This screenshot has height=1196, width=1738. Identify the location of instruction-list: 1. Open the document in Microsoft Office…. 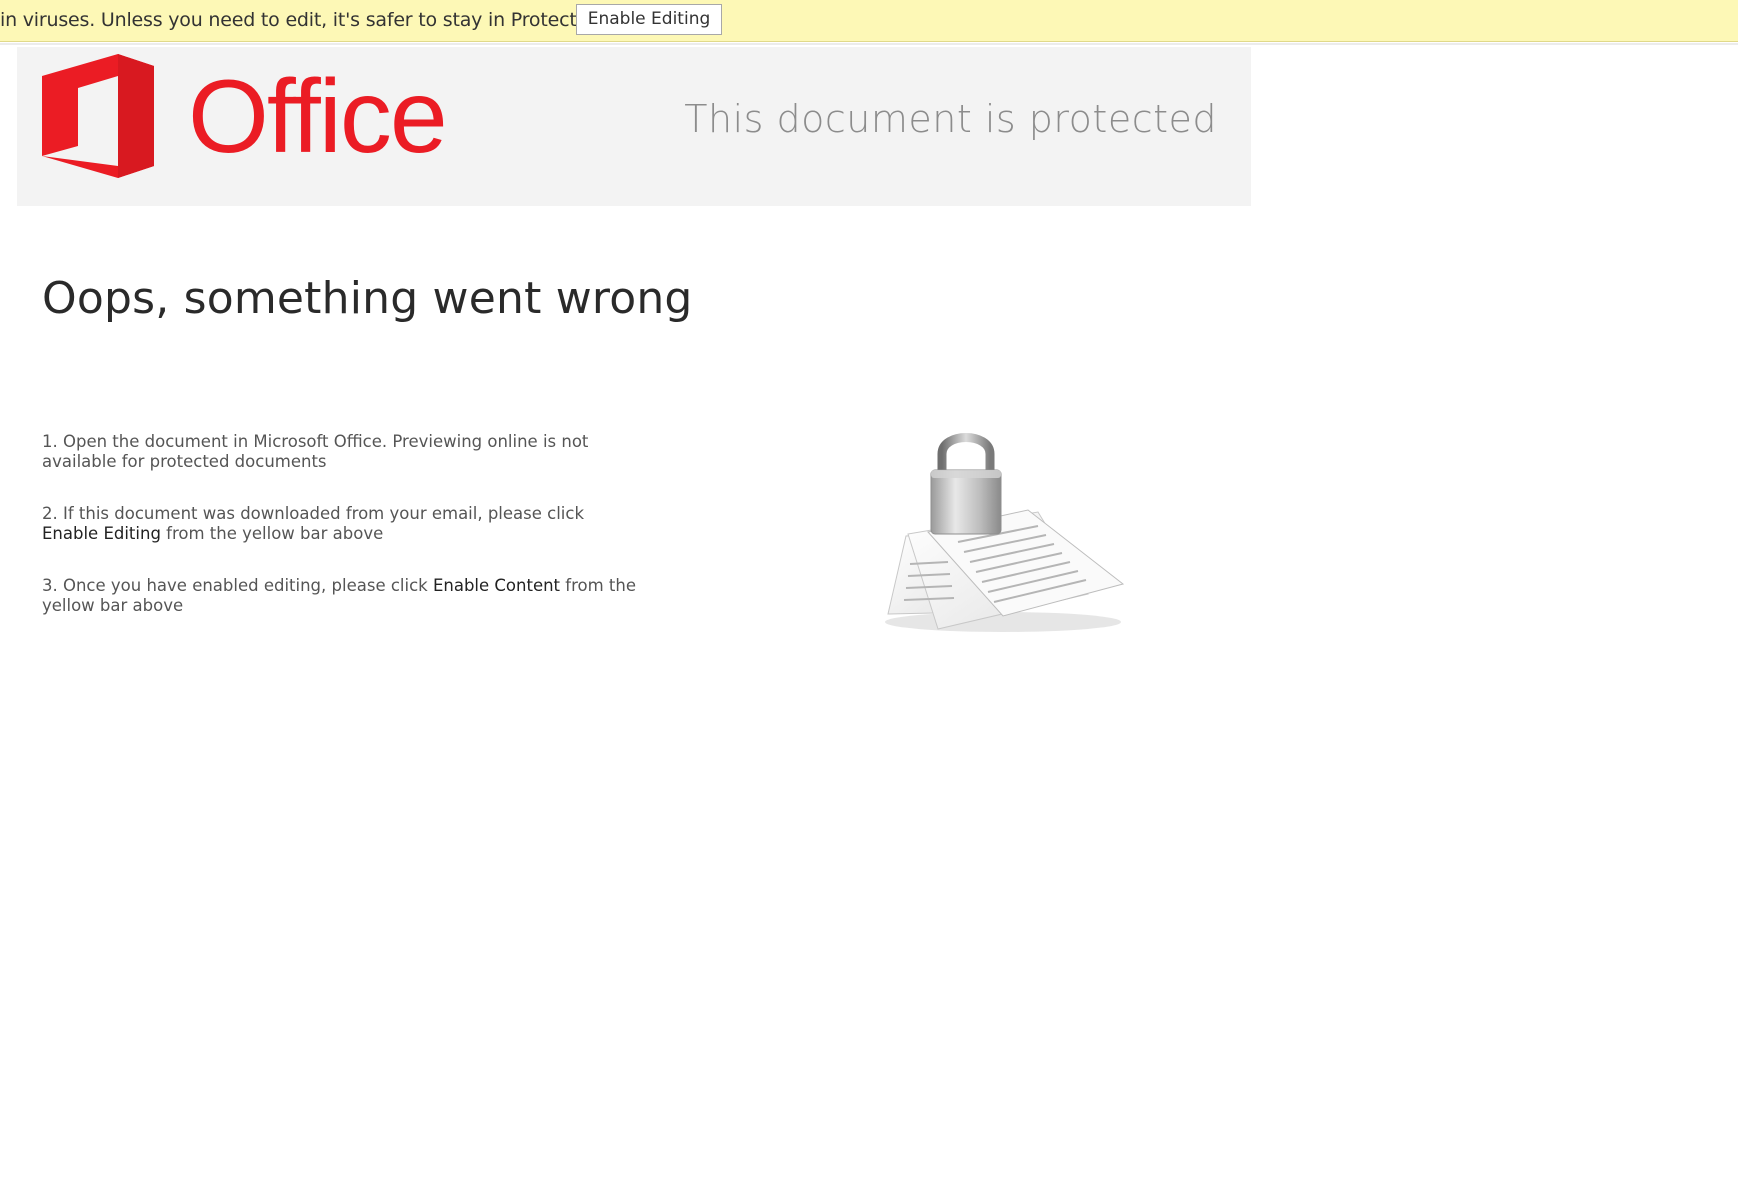
(342, 540).